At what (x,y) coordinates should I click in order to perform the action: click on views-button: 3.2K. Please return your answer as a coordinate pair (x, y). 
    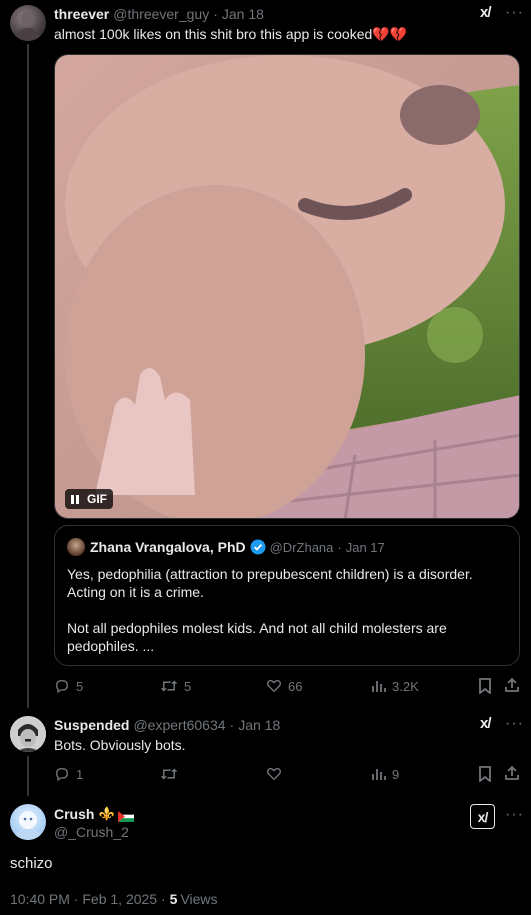
    Looking at the image, I should click on (395, 686).